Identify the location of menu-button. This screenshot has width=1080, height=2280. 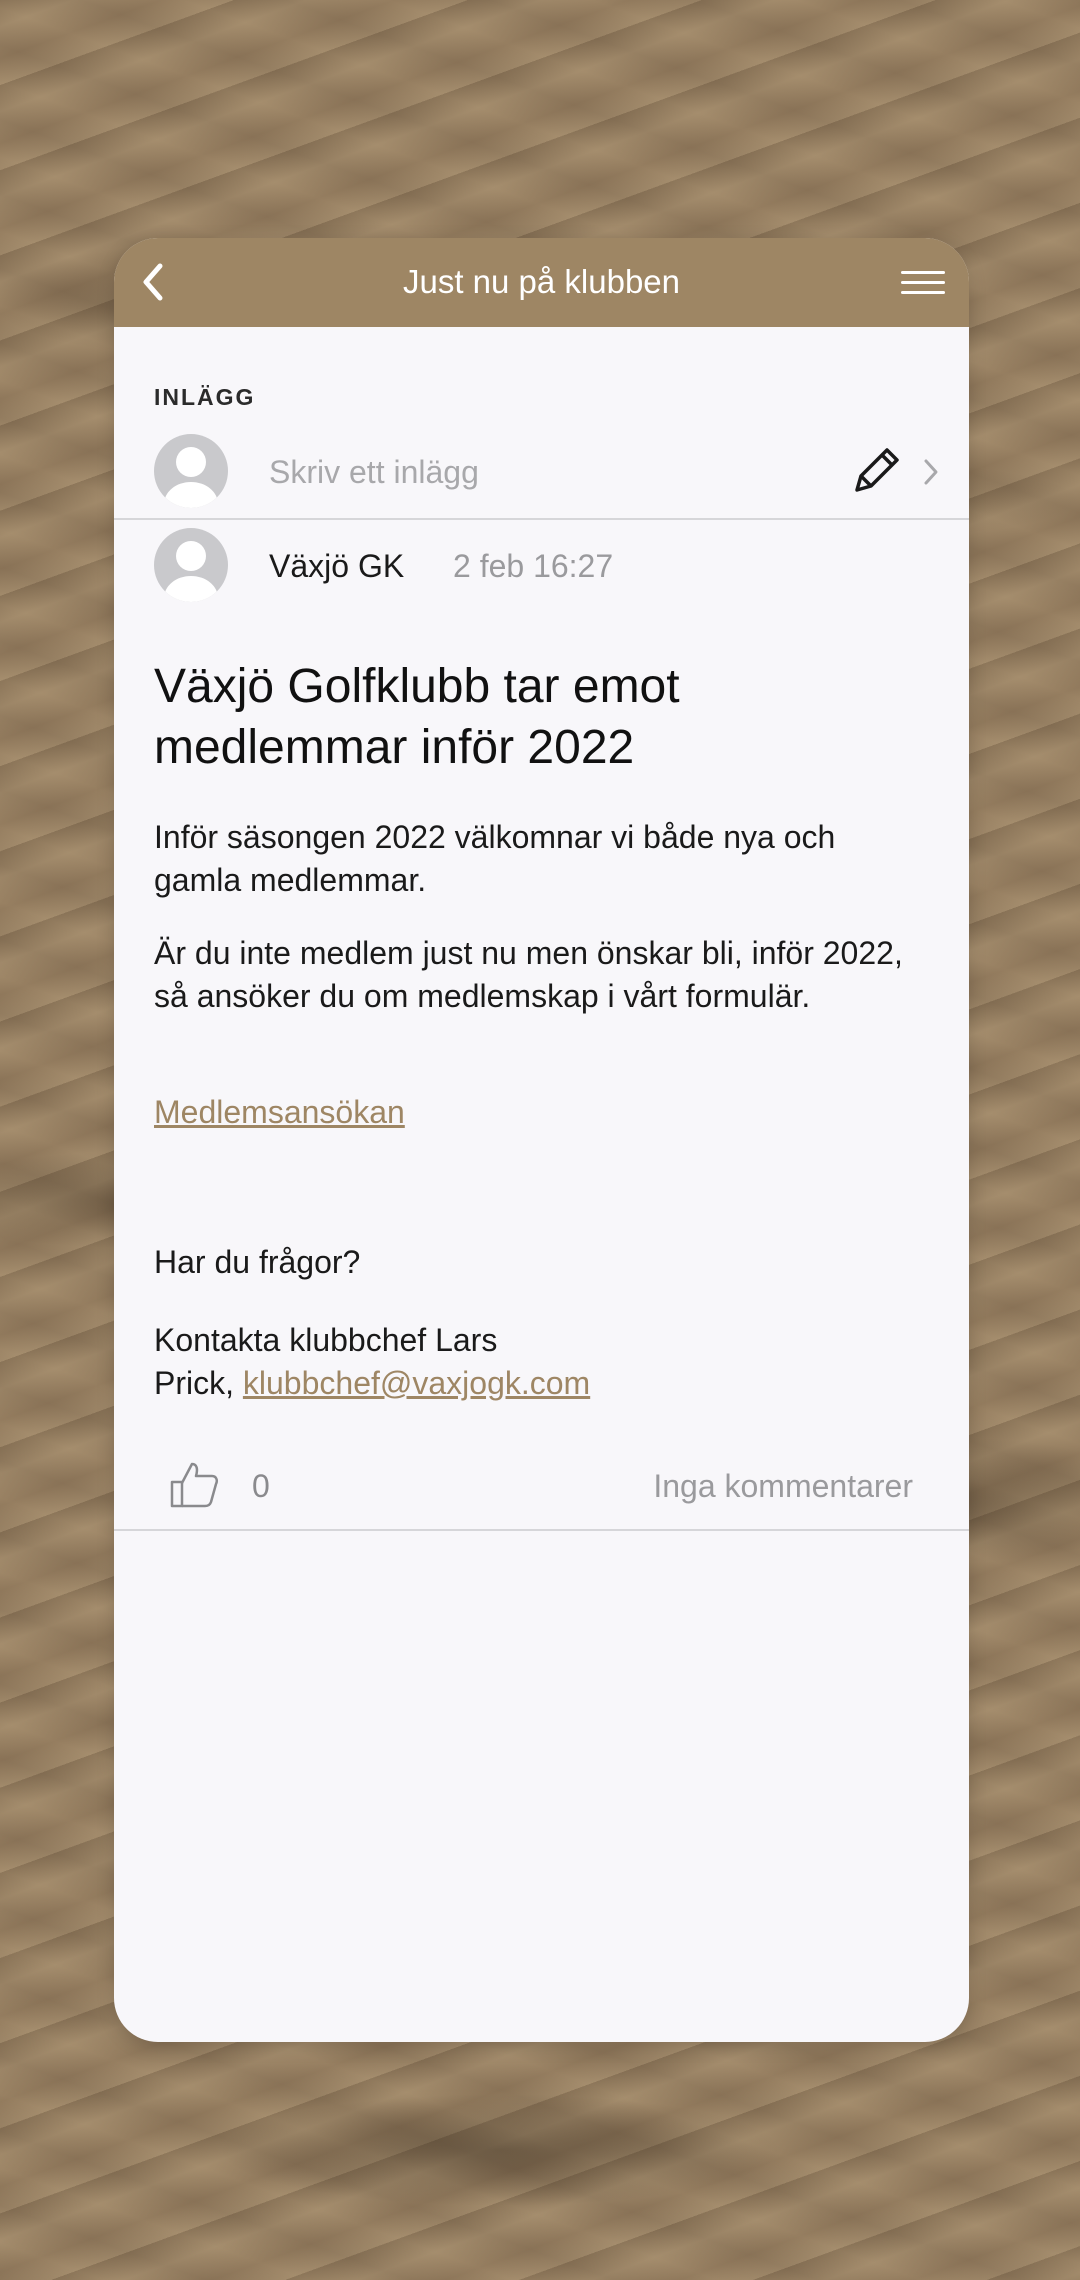
(923, 283).